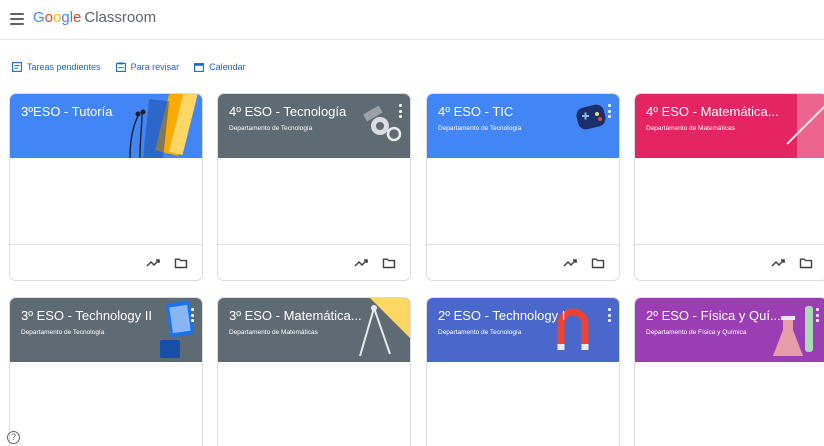  What do you see at coordinates (17, 19) in the screenshot?
I see `hamburger-menu-icon` at bounding box center [17, 19].